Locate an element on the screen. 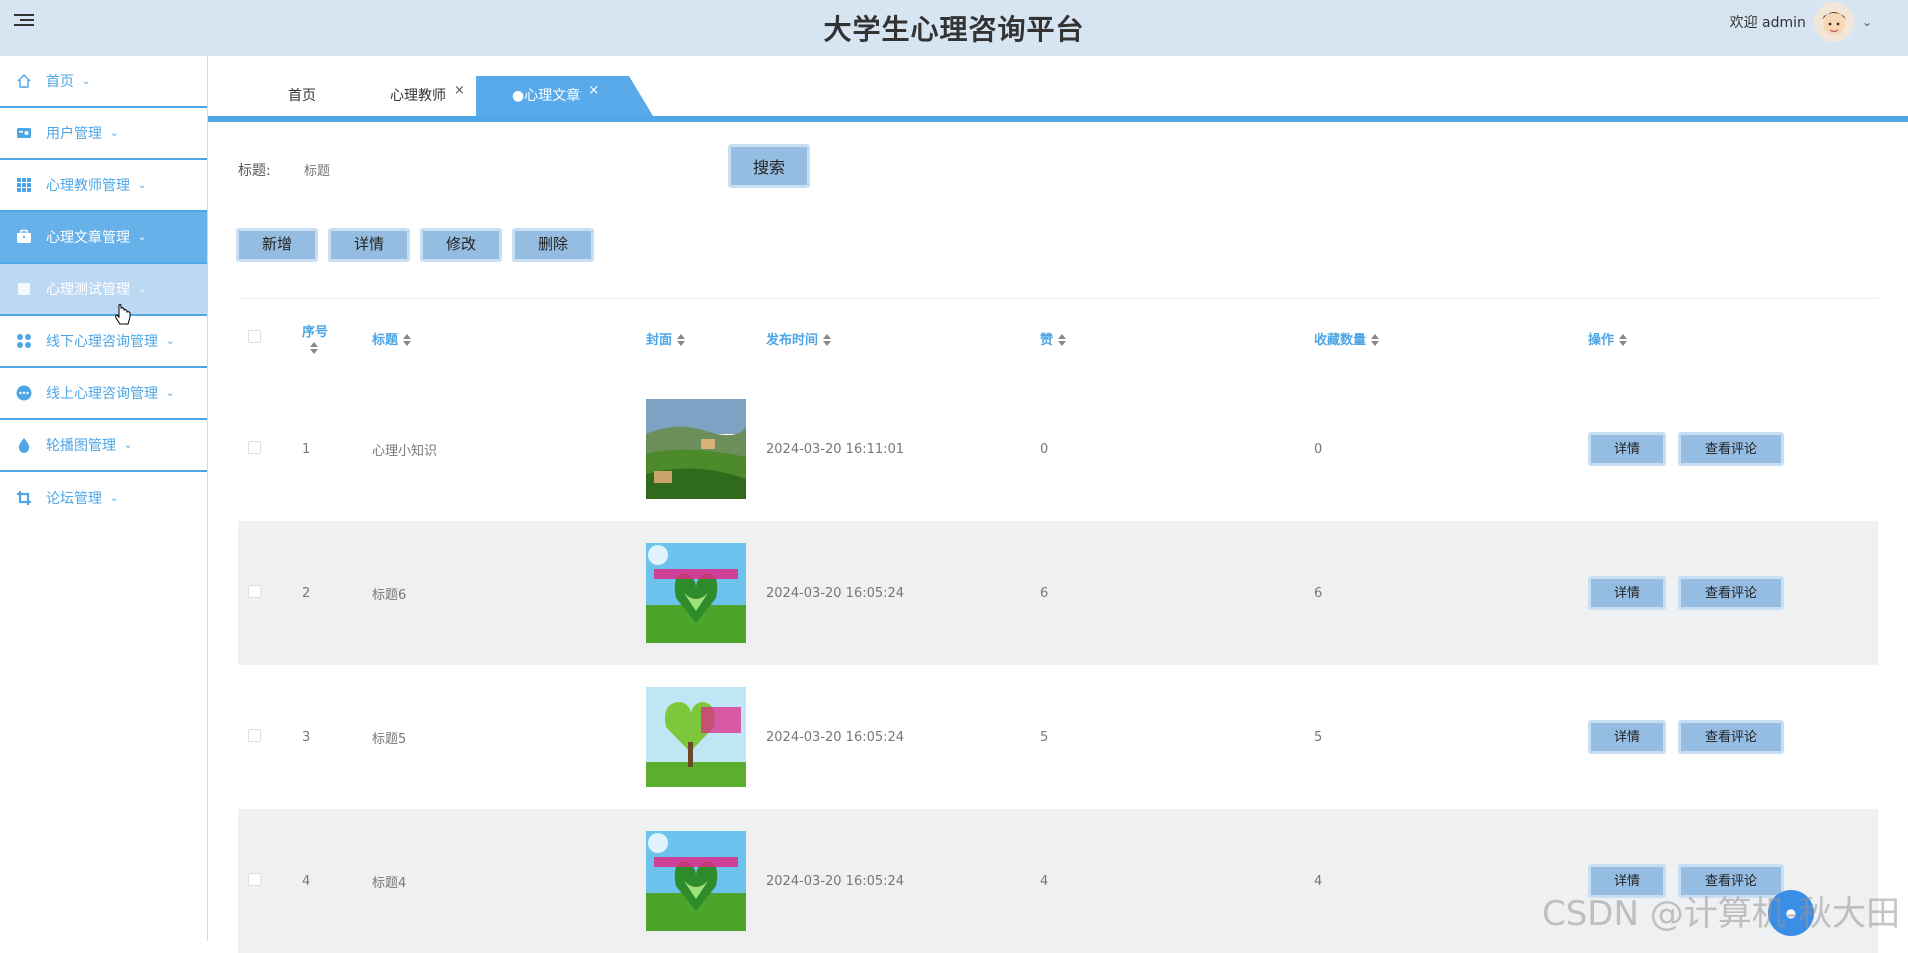 This screenshot has height=953, width=1908. table-header: 序号 标题 封面 发布时间 赞 收藏数量 操作 is located at coordinates (1058, 338).